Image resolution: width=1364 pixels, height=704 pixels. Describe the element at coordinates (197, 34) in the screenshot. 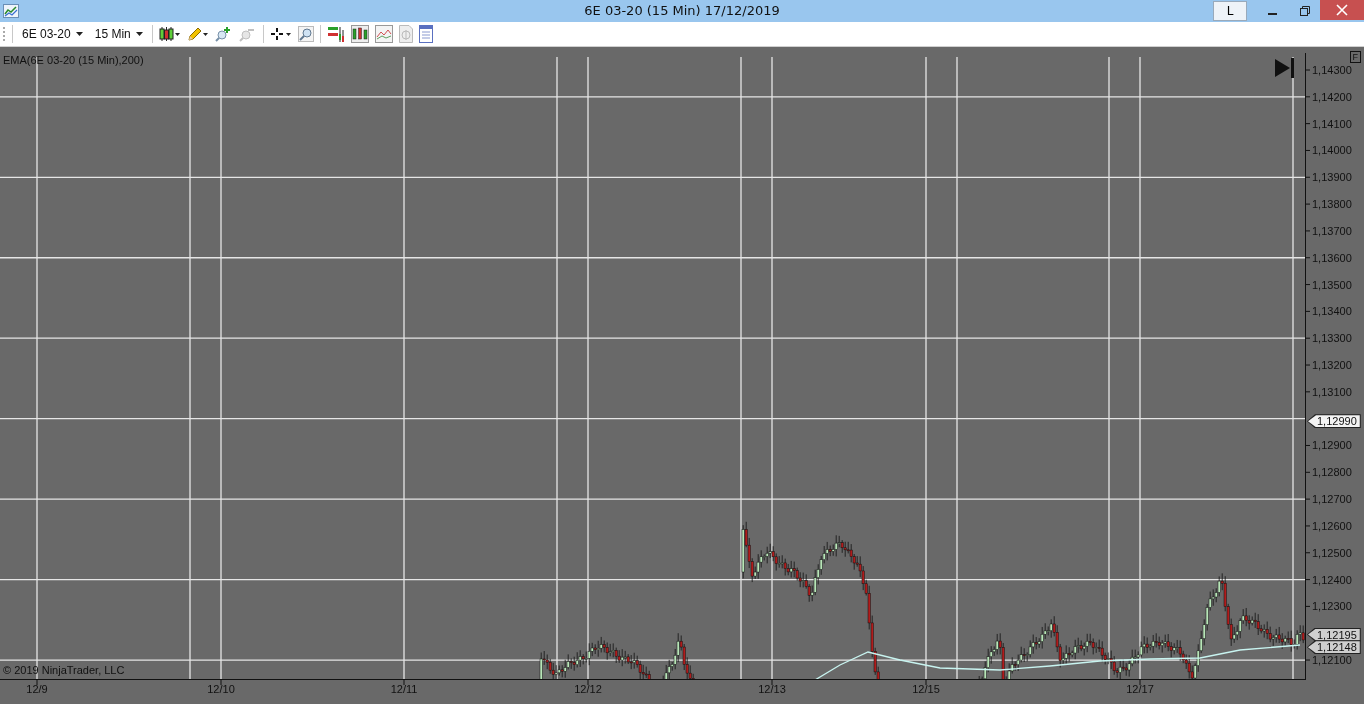

I see `pencil-icon` at that location.